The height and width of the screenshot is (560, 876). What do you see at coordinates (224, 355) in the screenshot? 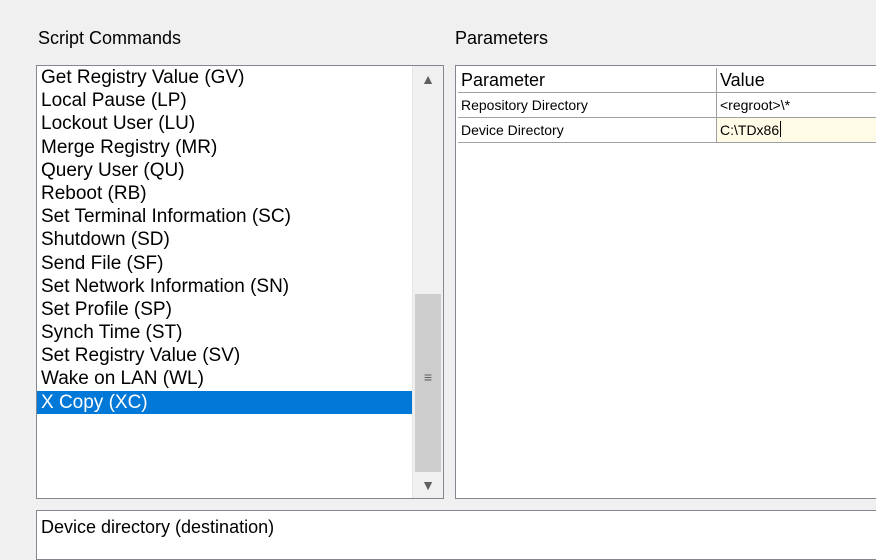
I see `list-item: Set Registry Value (SV)` at bounding box center [224, 355].